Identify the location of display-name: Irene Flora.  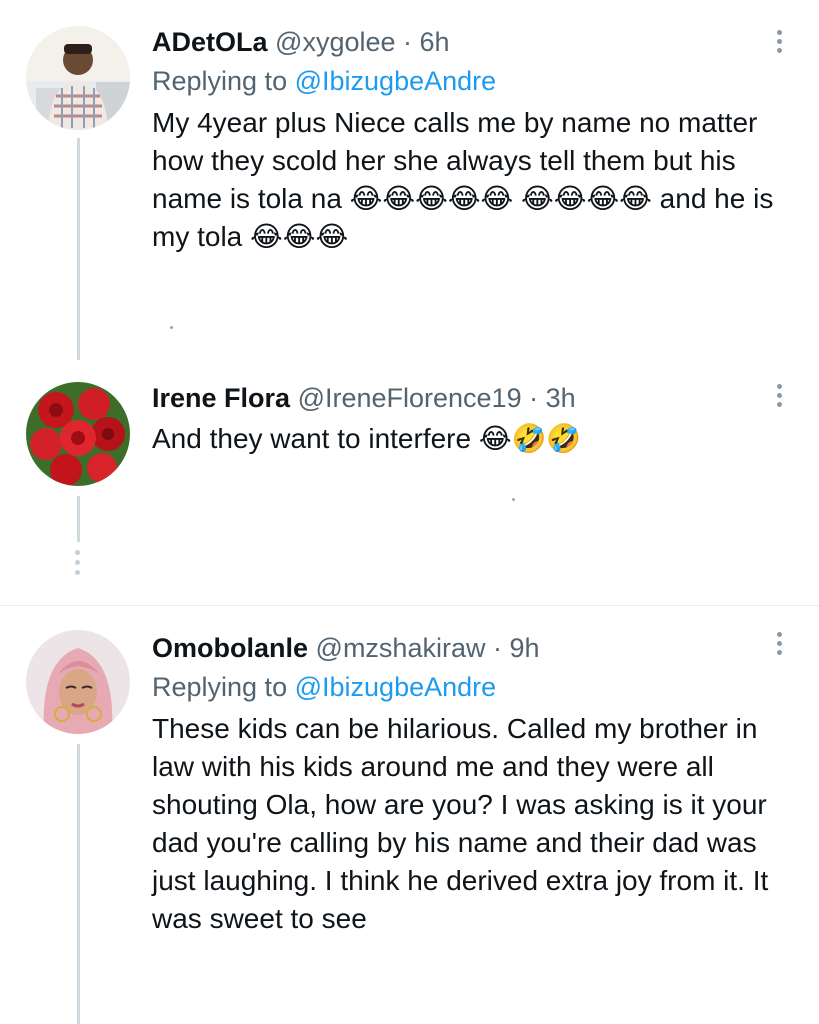
(221, 398).